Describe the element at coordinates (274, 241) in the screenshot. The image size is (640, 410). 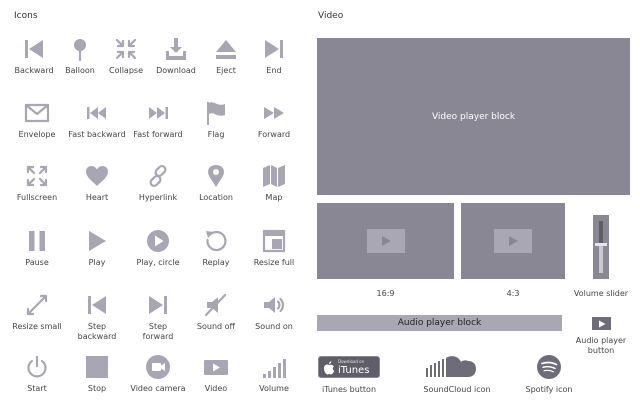
I see `resize-full-icon` at that location.